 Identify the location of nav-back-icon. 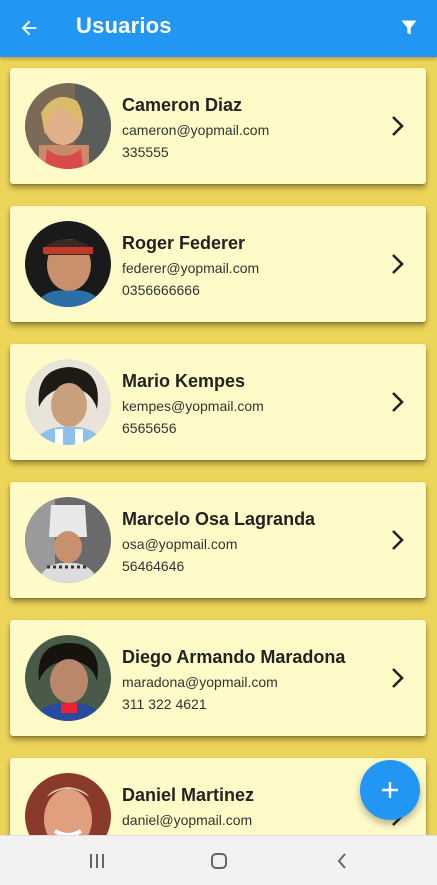
(341, 861).